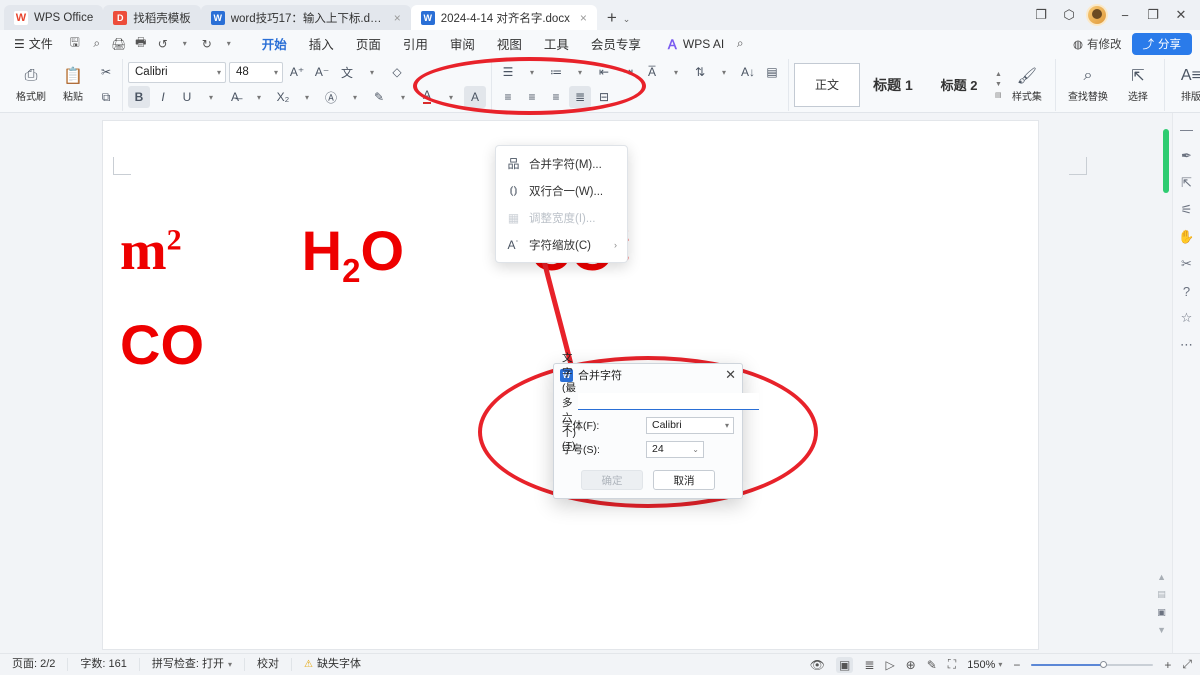 The image size is (1200, 675). What do you see at coordinates (1181, 15) in the screenshot?
I see `close-button: ✕` at bounding box center [1181, 15].